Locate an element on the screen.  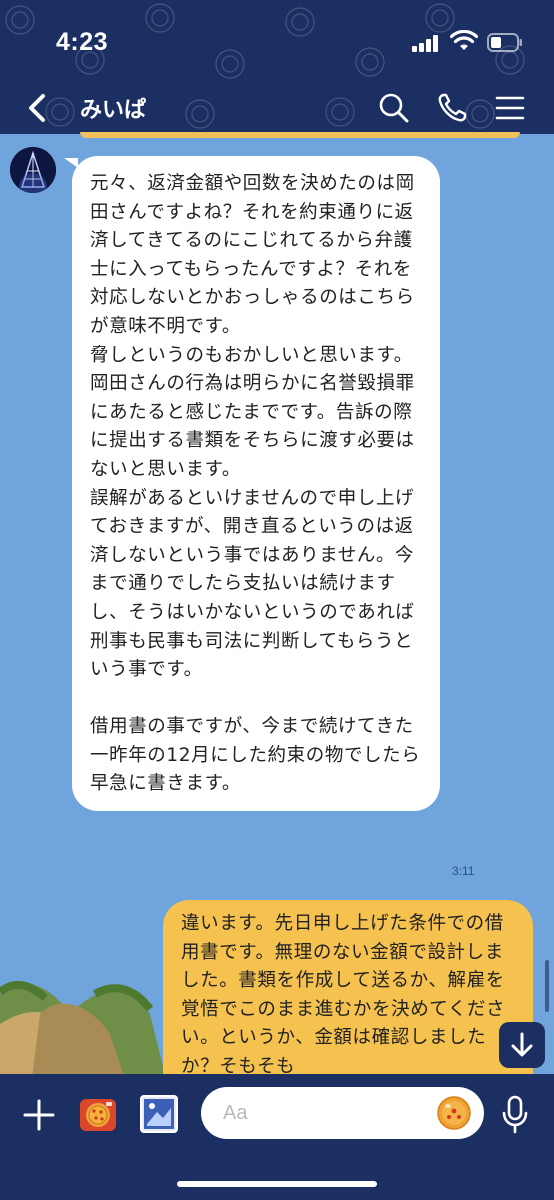
phone-icon is located at coordinates (452, 108).